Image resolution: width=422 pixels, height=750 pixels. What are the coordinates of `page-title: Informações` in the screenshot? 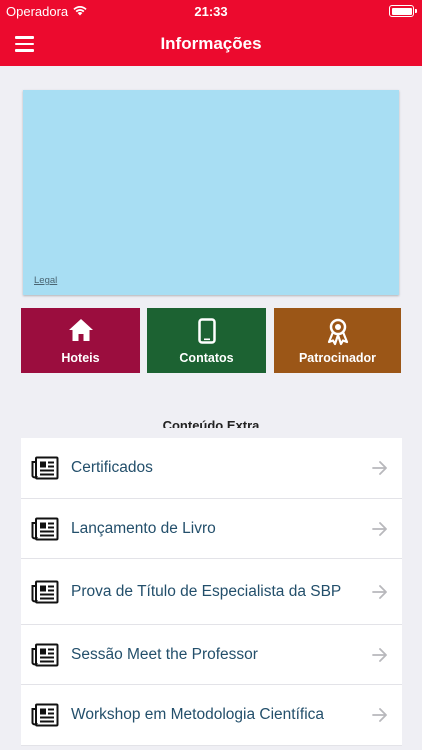 It's located at (211, 43).